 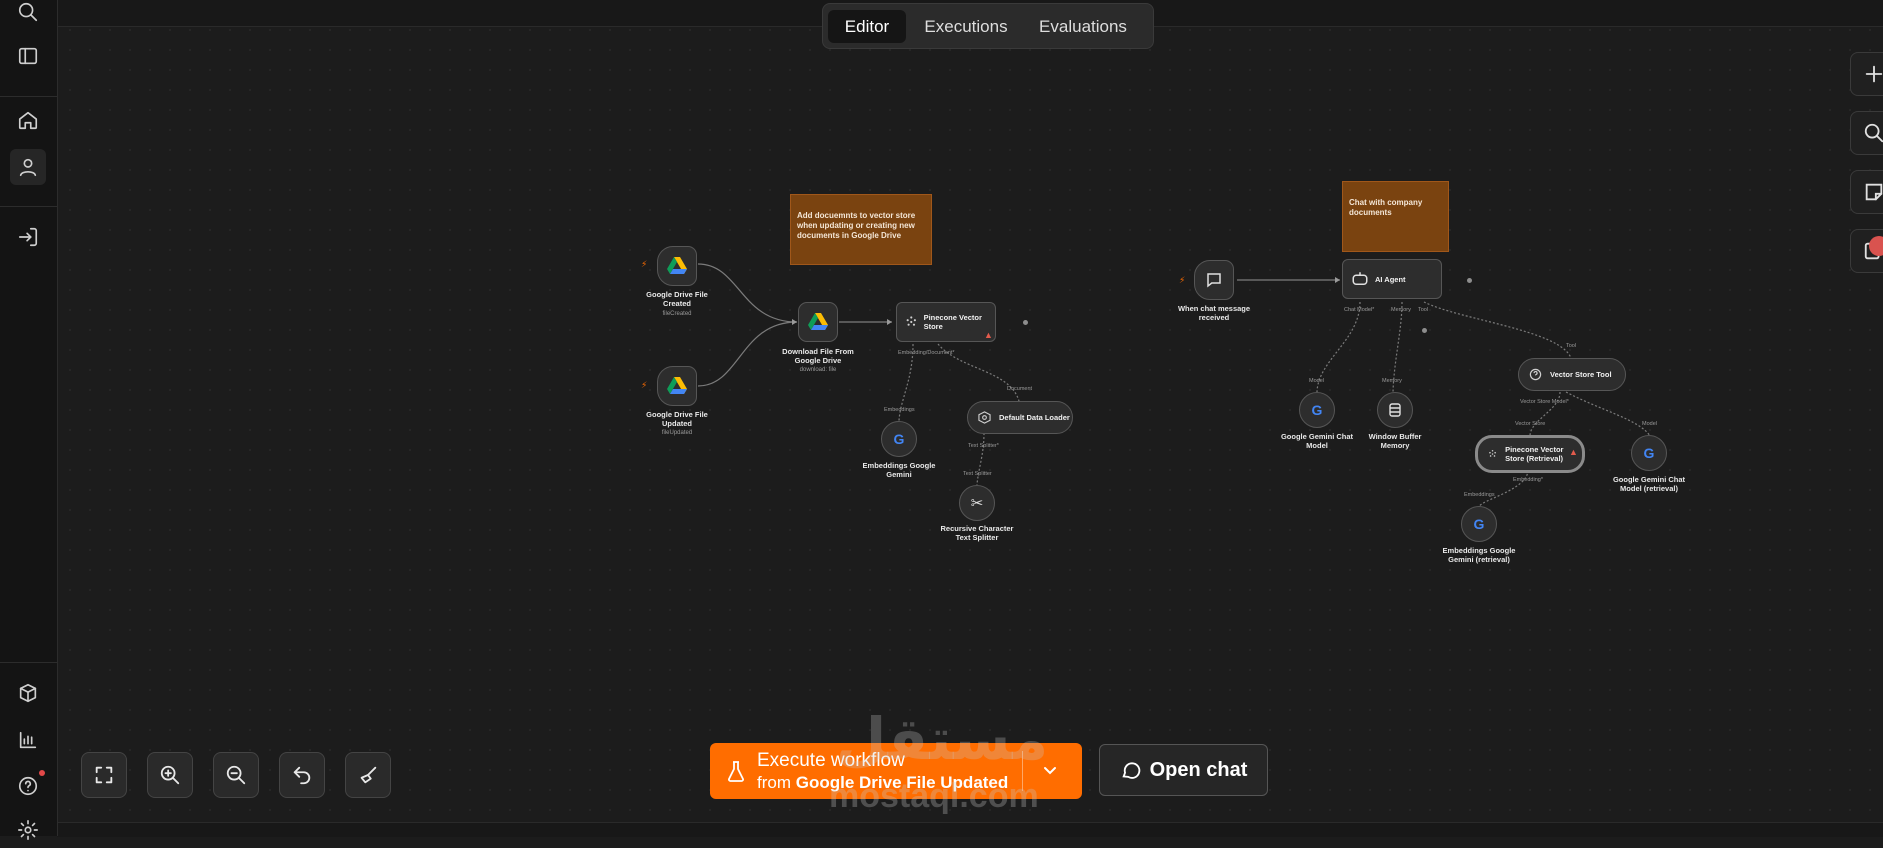 I want to click on node-label: Google Gemini Chat Model (retrieval), so click(x=1649, y=484).